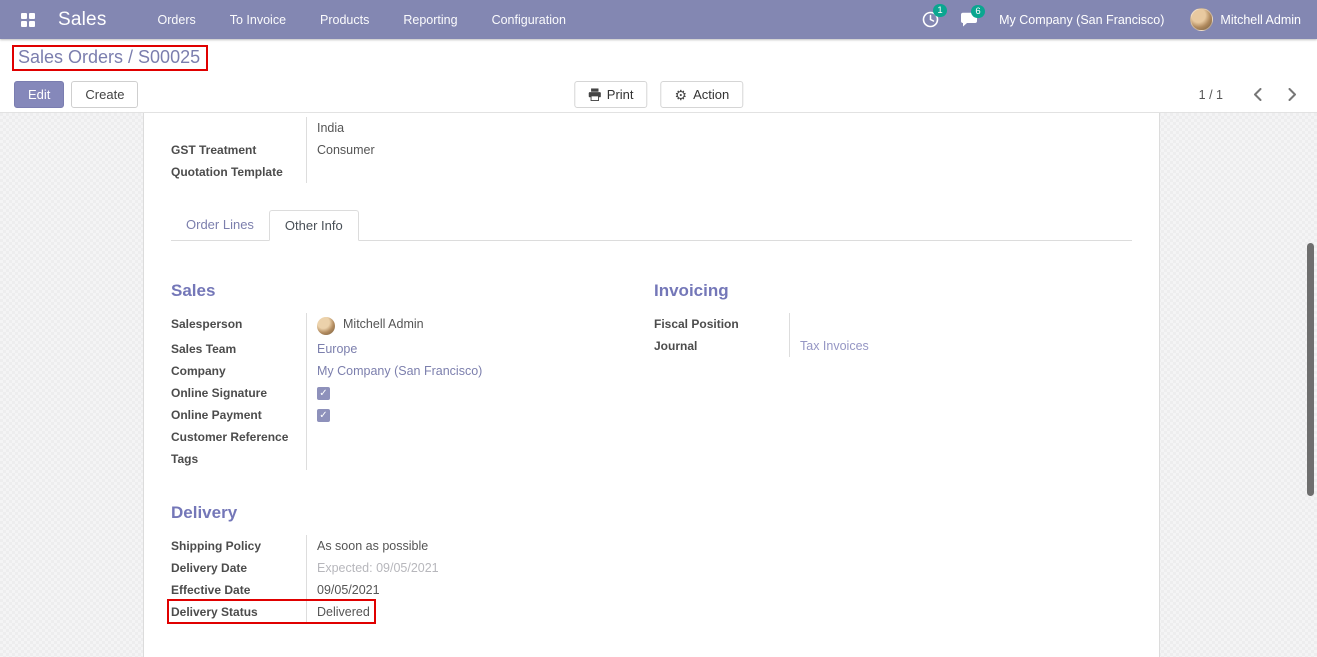  I want to click on field-row-shipping-policy: Shipping Policy As soon as possible, so click(396, 546).